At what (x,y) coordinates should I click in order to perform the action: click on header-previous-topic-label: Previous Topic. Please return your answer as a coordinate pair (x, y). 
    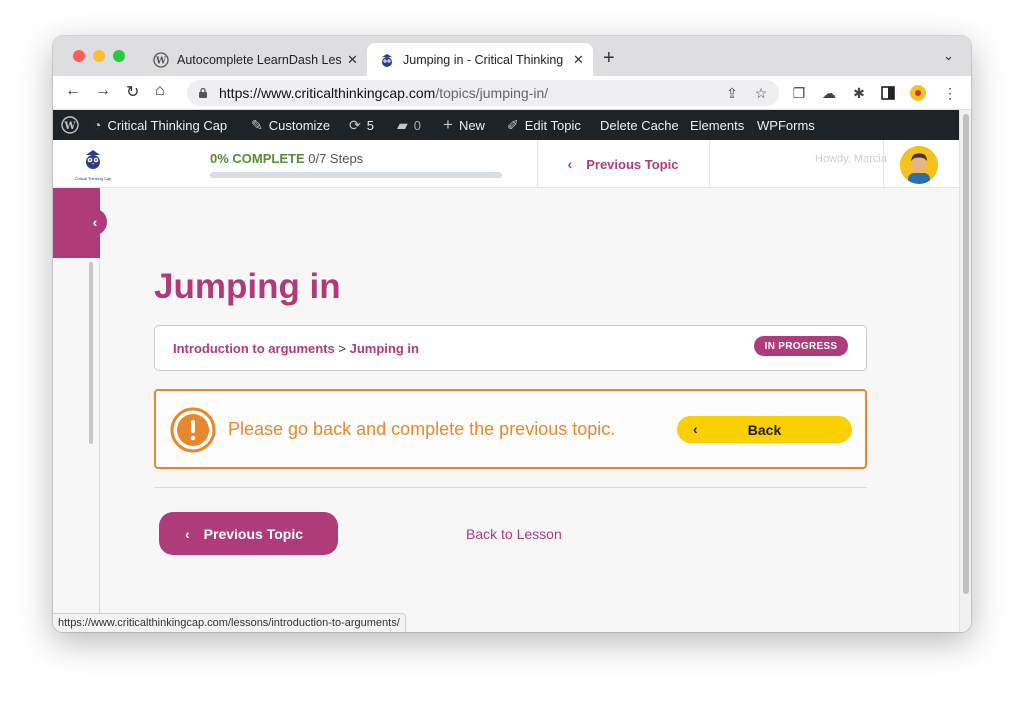
    Looking at the image, I should click on (632, 164).